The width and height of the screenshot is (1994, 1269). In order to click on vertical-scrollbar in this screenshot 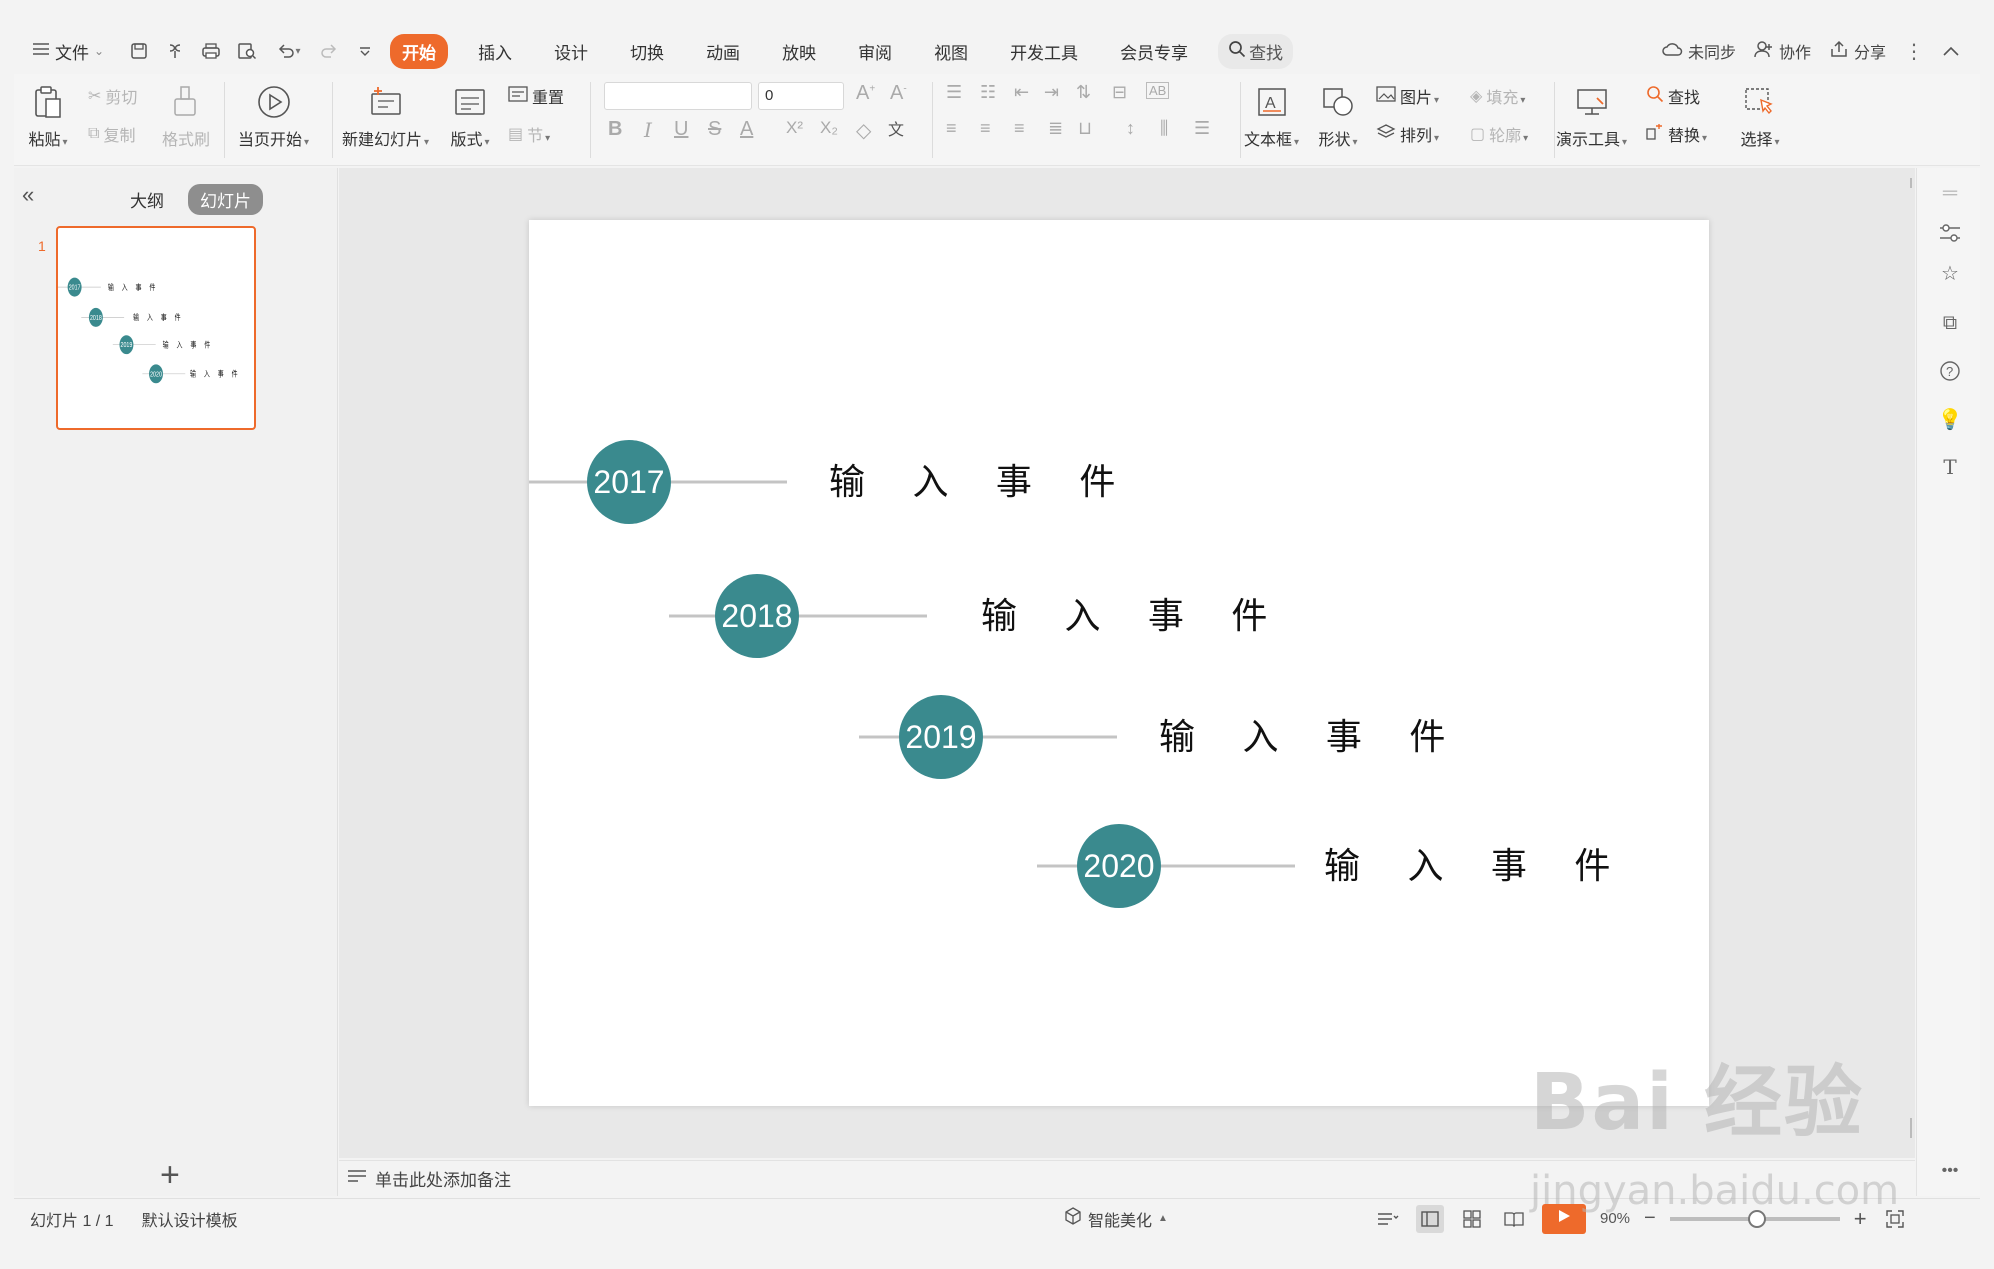, I will do `click(1911, 658)`.